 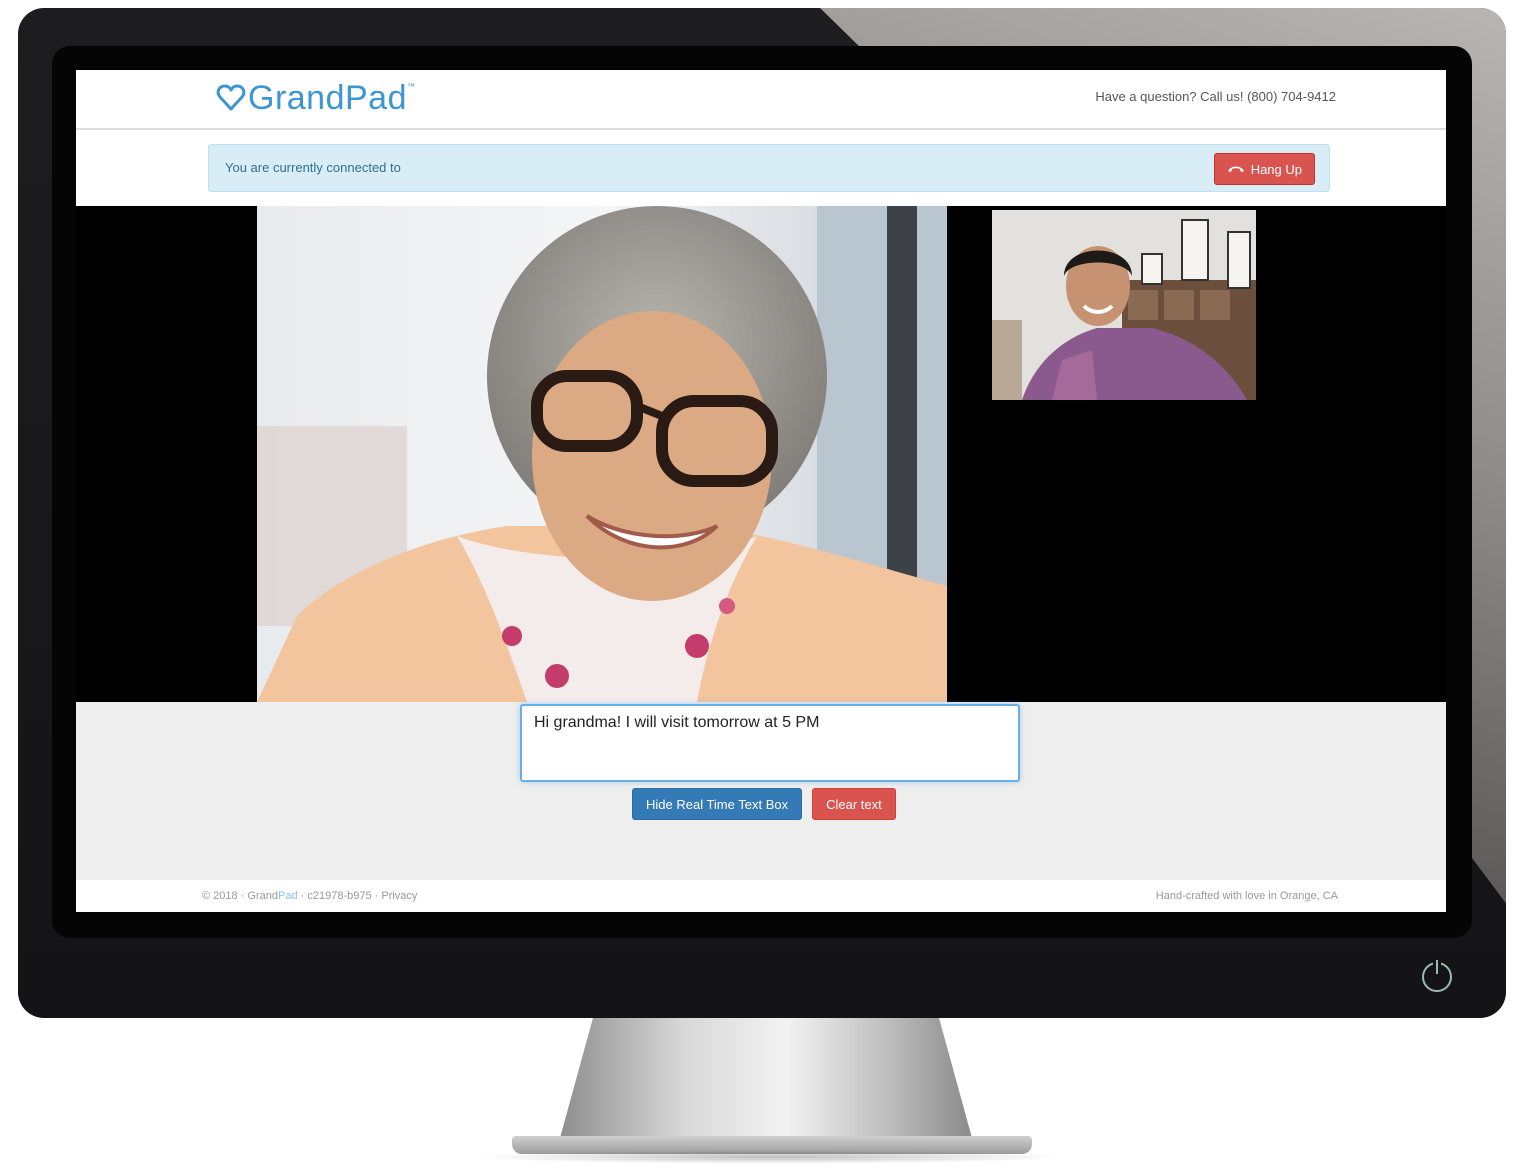 I want to click on privacy-link: Privacy, so click(x=399, y=896).